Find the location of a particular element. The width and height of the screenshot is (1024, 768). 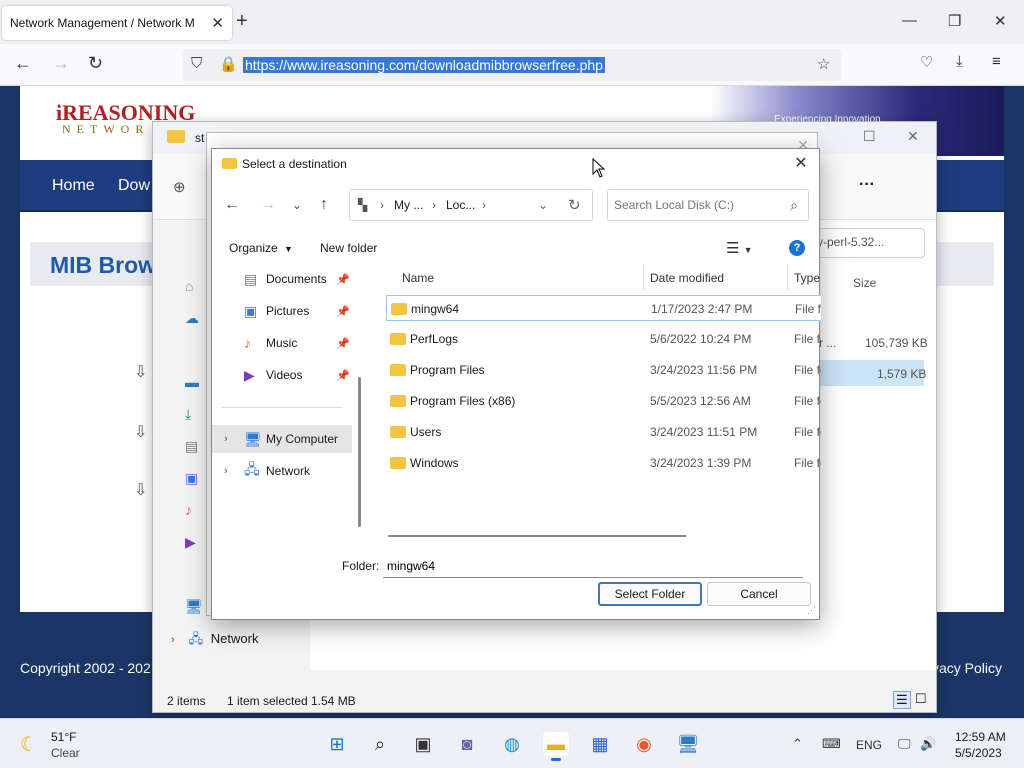

firefox-icon: ◉ is located at coordinates (644, 744).